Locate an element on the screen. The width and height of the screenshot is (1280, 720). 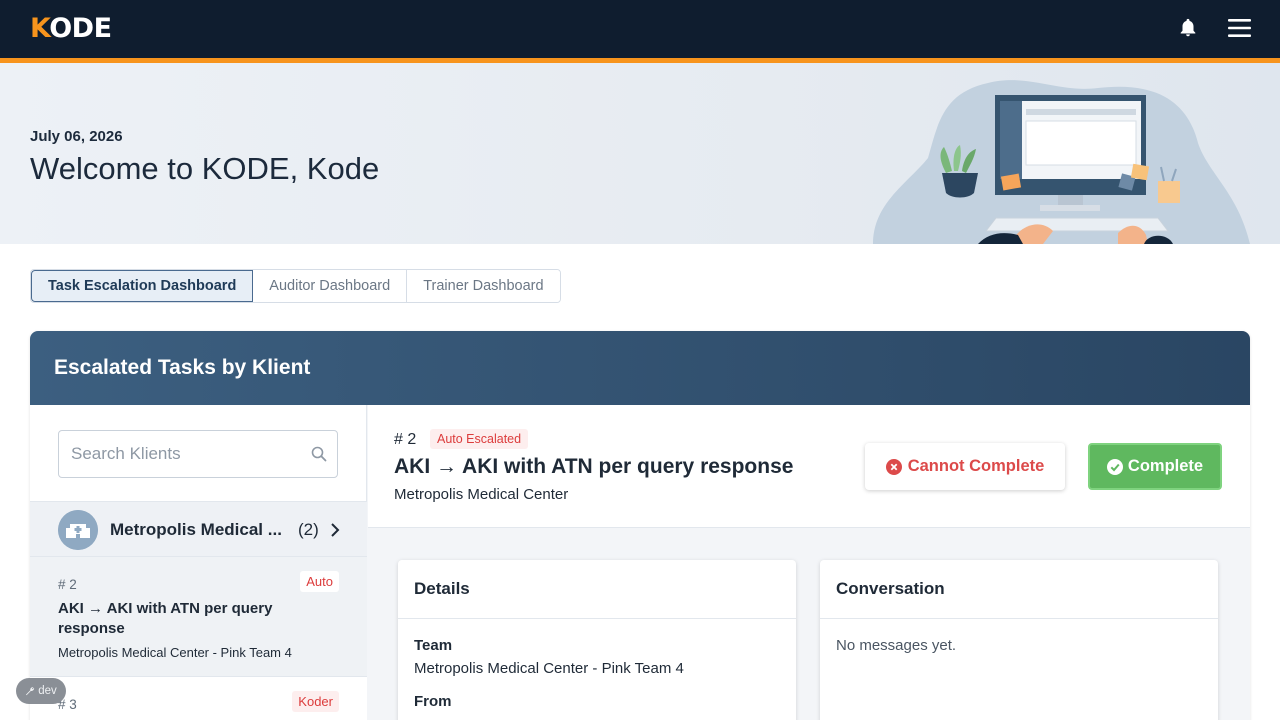
details-card-title: Details is located at coordinates (597, 589).